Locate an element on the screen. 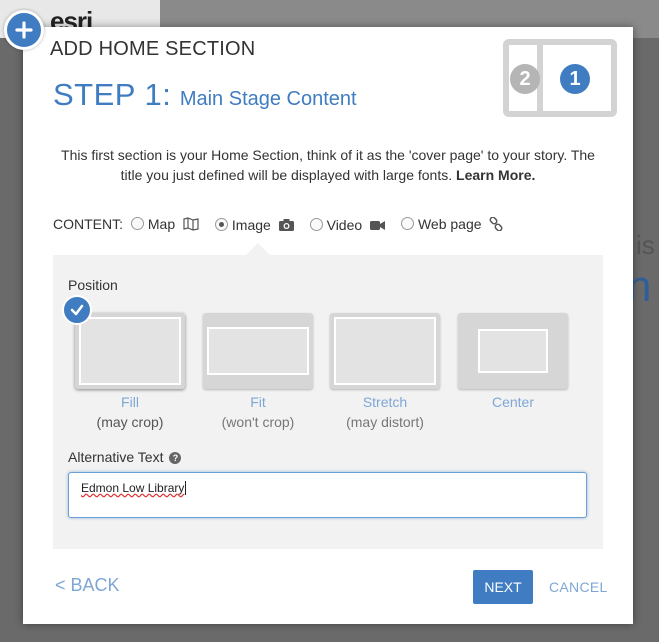 This screenshot has height=642, width=659. plus-icon is located at coordinates (24, 30).